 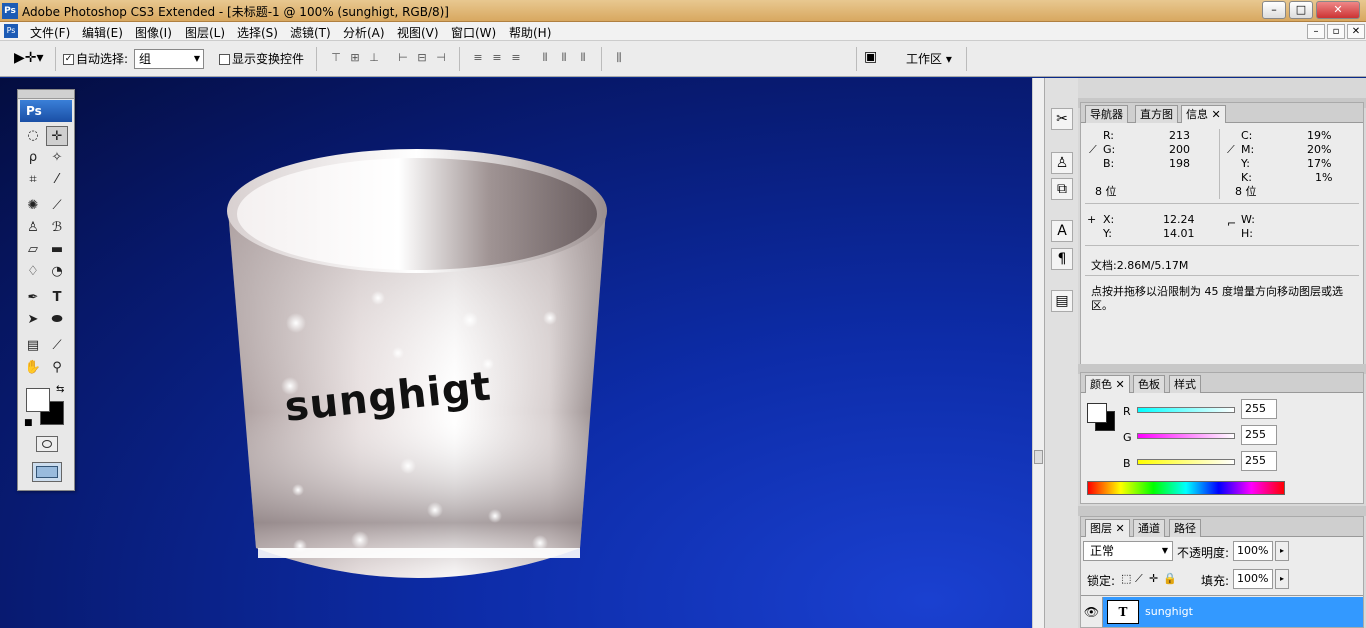 What do you see at coordinates (441, 58) in the screenshot?
I see `align-right-icon: ⊣` at bounding box center [441, 58].